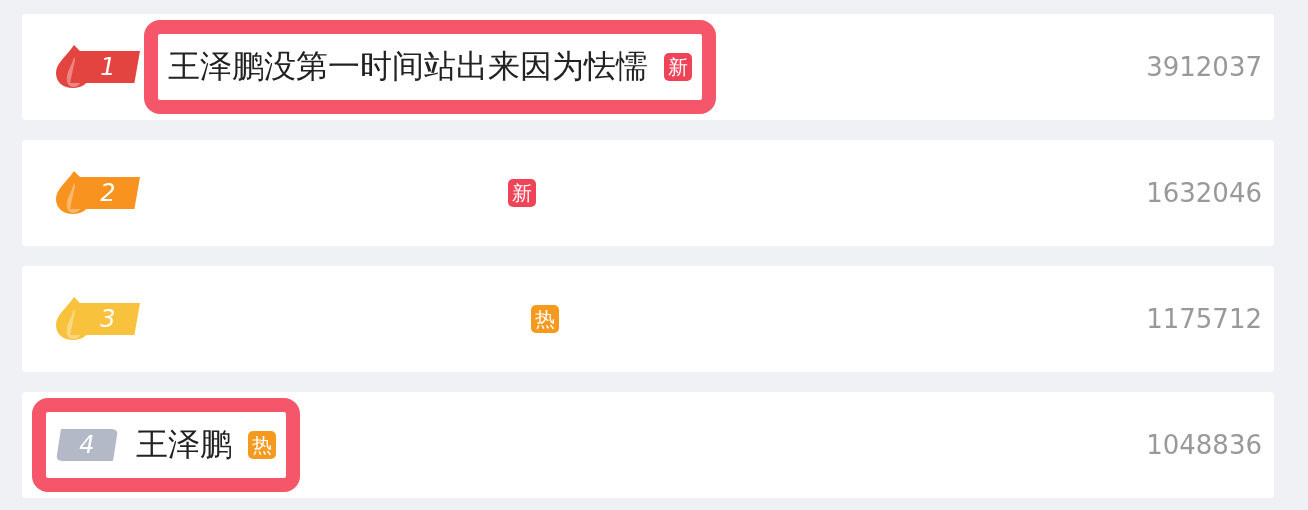  Describe the element at coordinates (1204, 67) in the screenshot. I see `heat-count: 3912037` at that location.